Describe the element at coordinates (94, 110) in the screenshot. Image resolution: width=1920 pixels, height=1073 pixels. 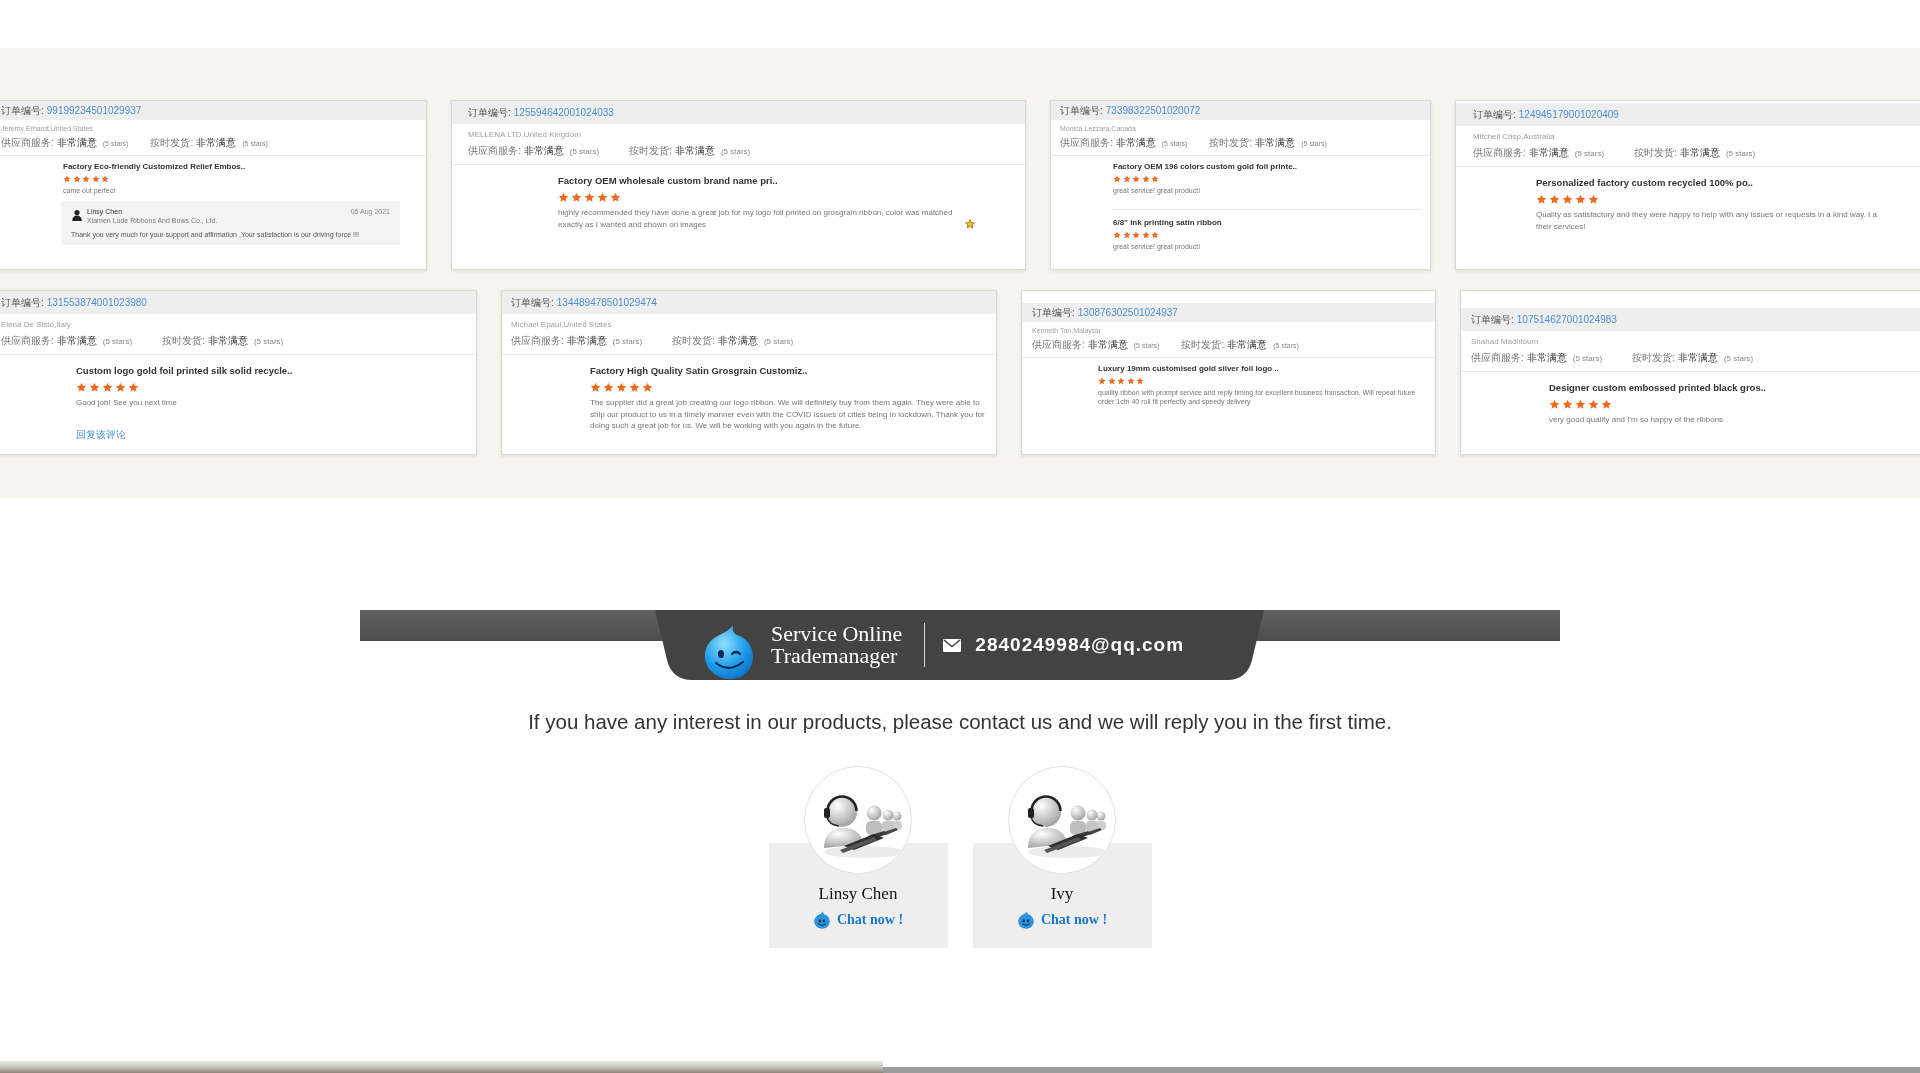
I see `order-number-link: 99199234501029937` at that location.